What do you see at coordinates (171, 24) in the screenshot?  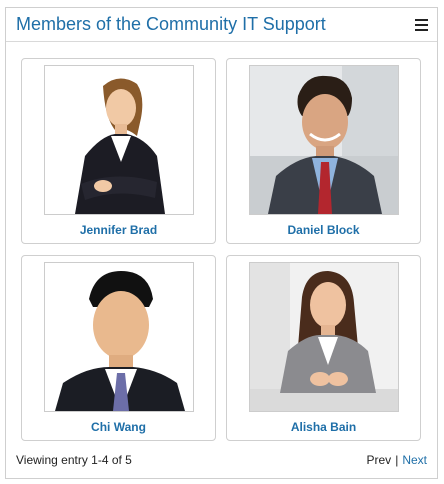 I see `panel-title: Members of the Community IT Support` at bounding box center [171, 24].